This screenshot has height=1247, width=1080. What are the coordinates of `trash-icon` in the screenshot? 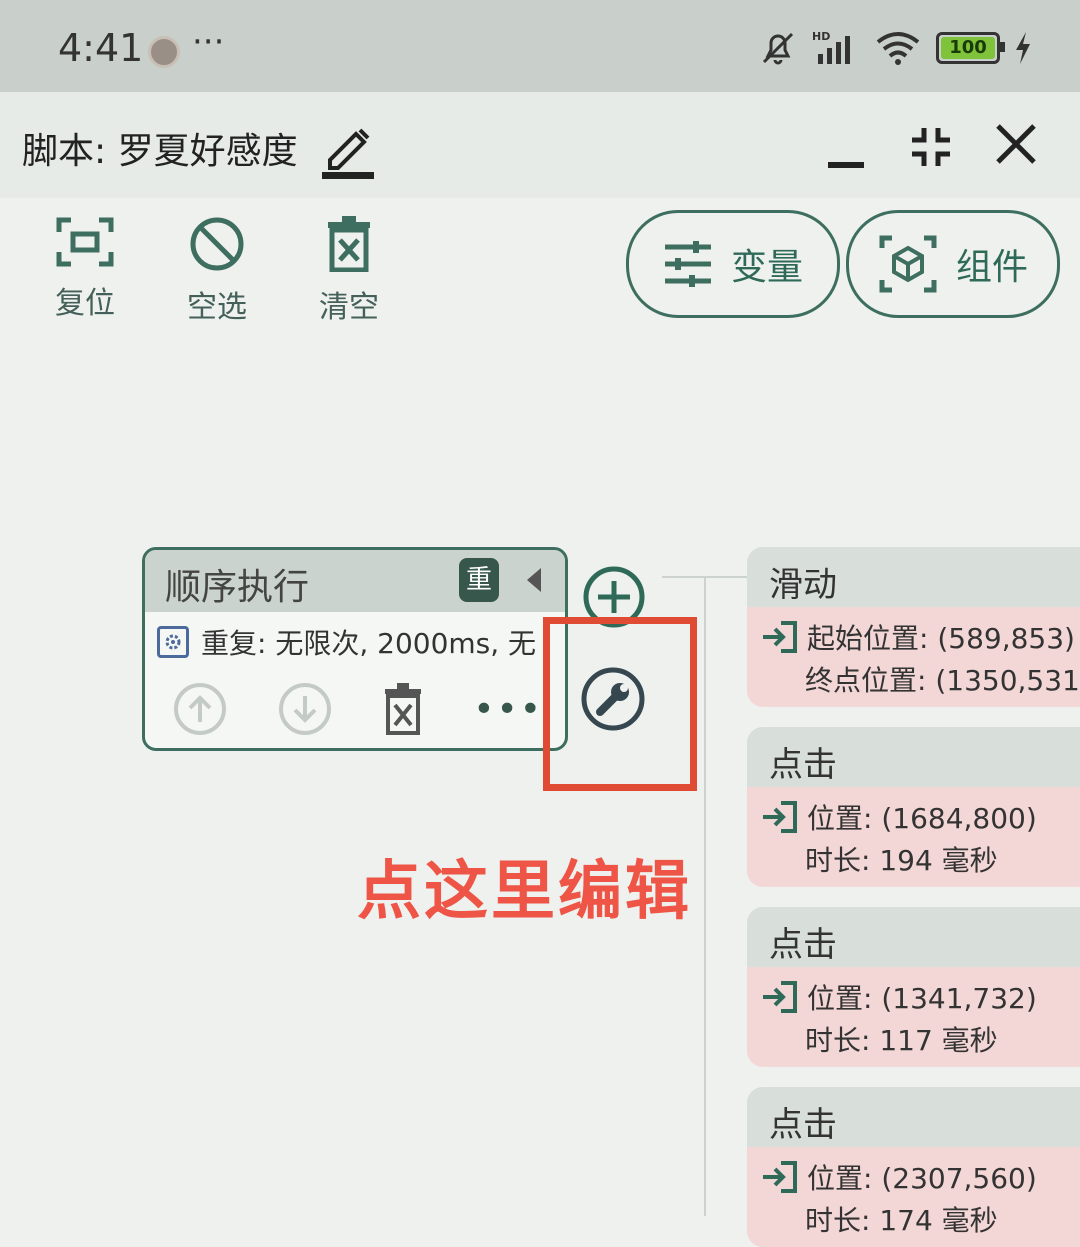 It's located at (349, 244).